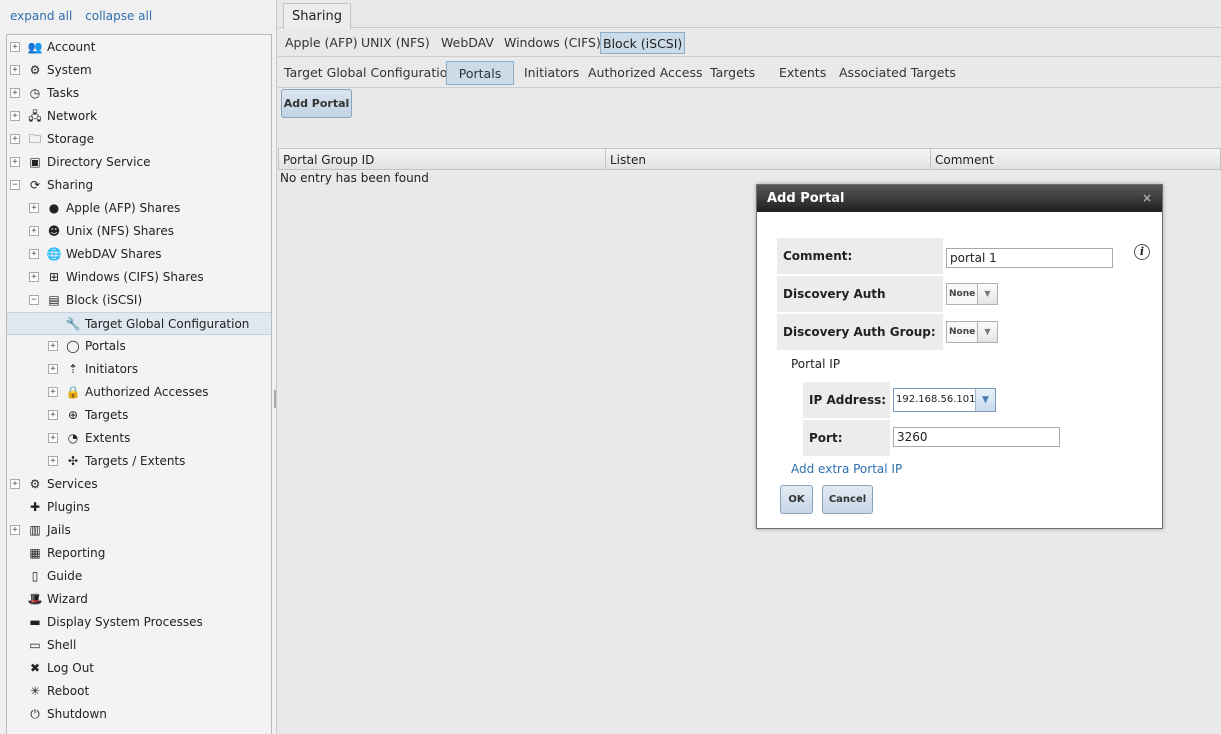  What do you see at coordinates (108, 438) in the screenshot?
I see `tree-item-label: Extents` at bounding box center [108, 438].